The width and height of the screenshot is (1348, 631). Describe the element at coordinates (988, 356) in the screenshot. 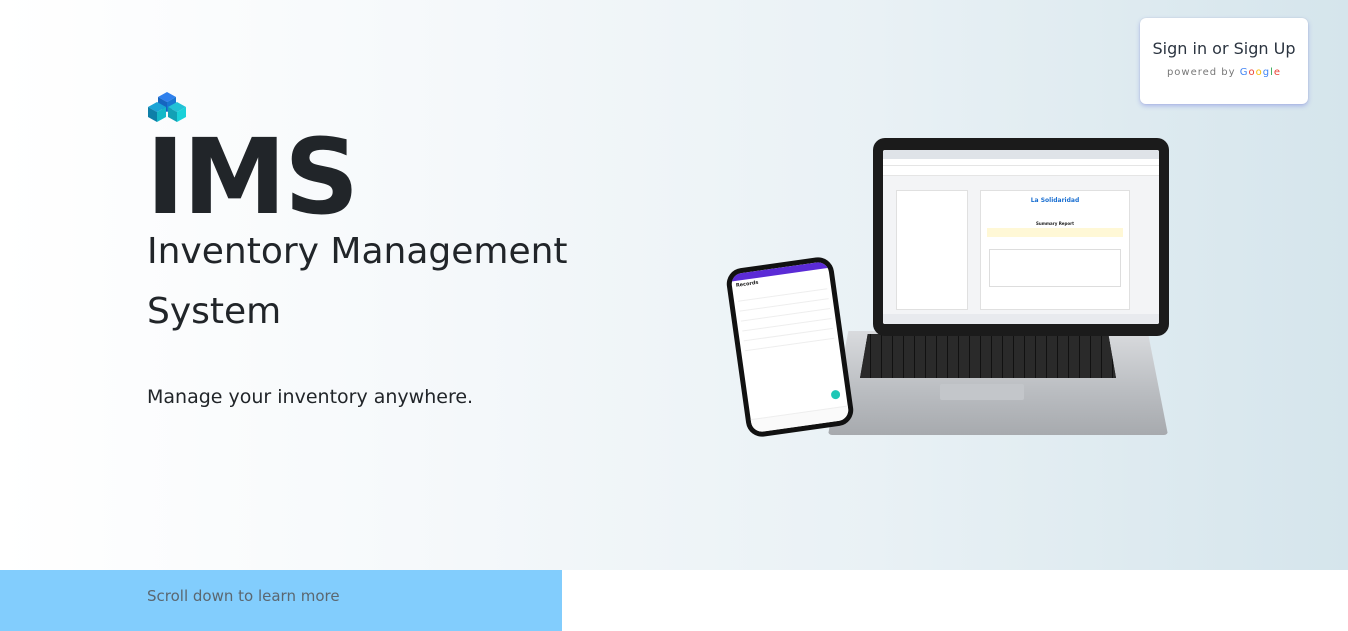

I see `laptop-keyboard` at that location.